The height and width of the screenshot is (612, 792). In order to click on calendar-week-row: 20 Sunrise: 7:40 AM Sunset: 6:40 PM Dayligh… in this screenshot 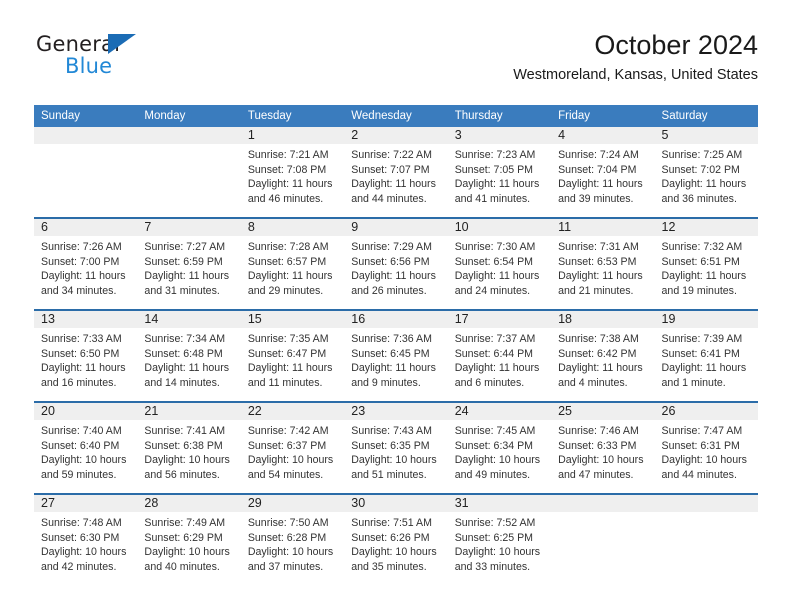, I will do `click(396, 447)`.